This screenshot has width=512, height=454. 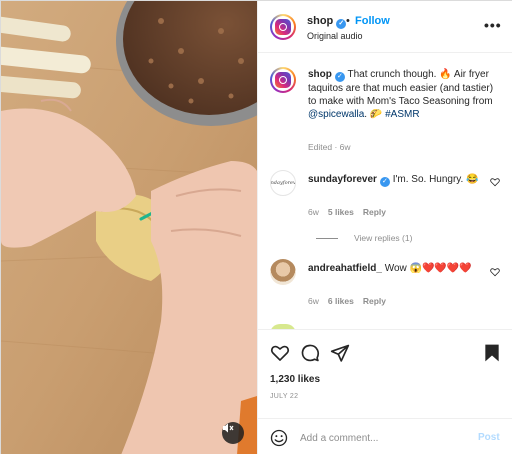 What do you see at coordinates (493, 25) in the screenshot?
I see `more-options-icon: •••` at bounding box center [493, 25].